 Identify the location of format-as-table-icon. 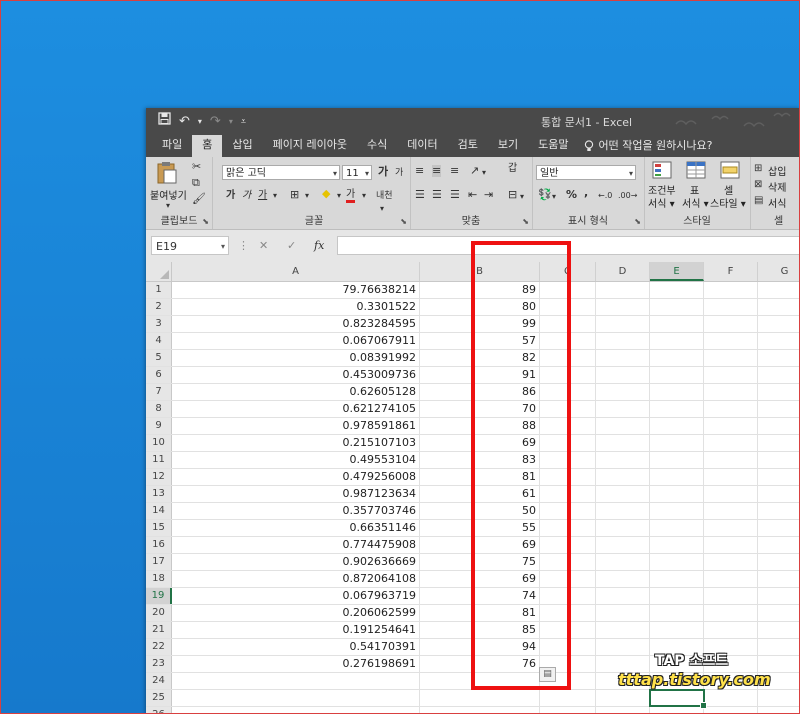
(696, 170).